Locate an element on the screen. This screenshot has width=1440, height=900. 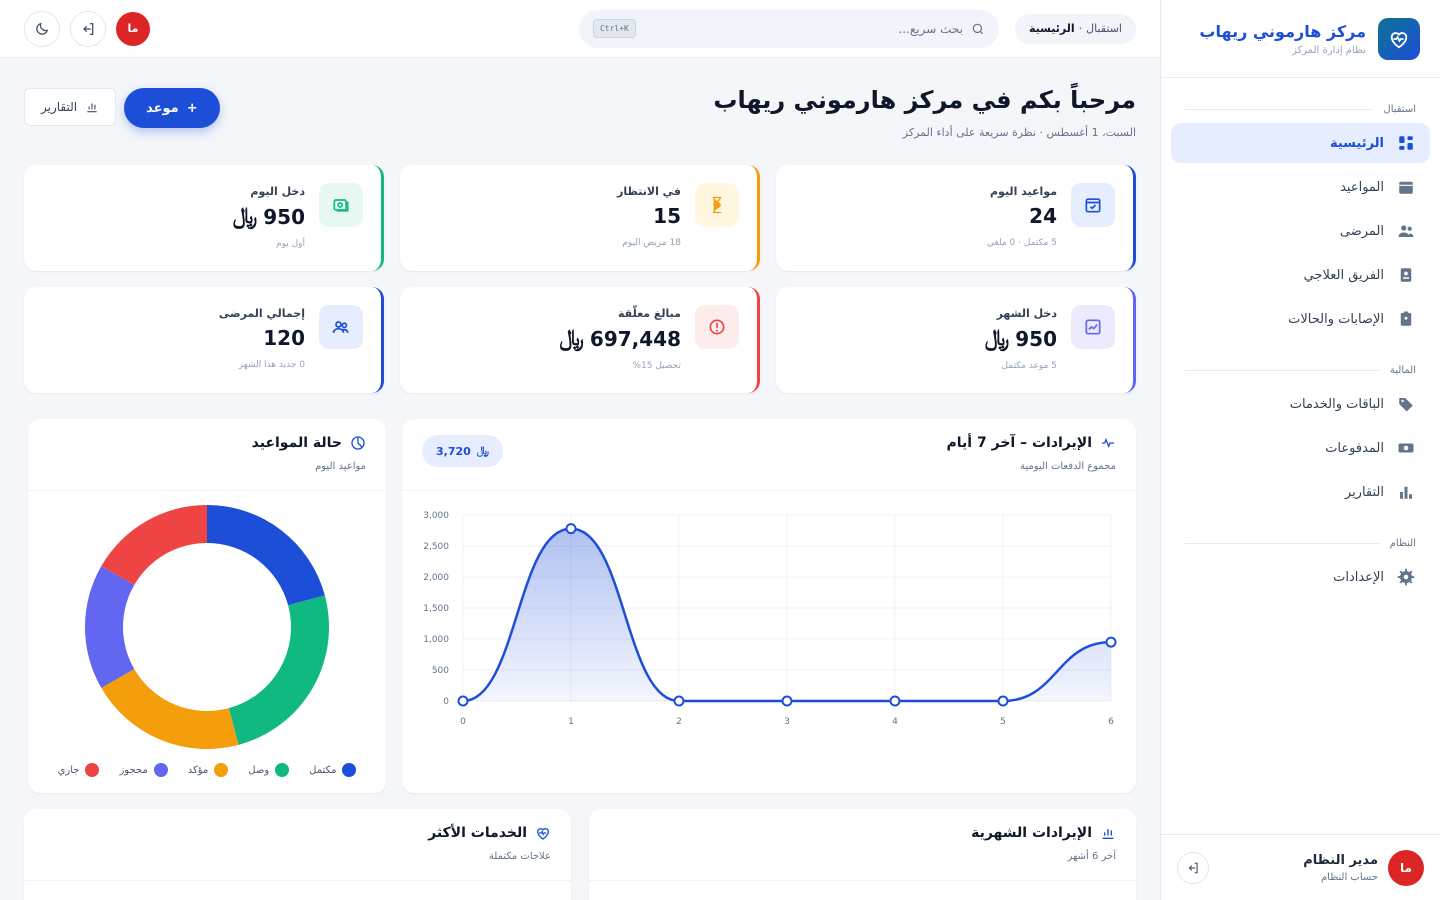
users-icon is located at coordinates (341, 327).